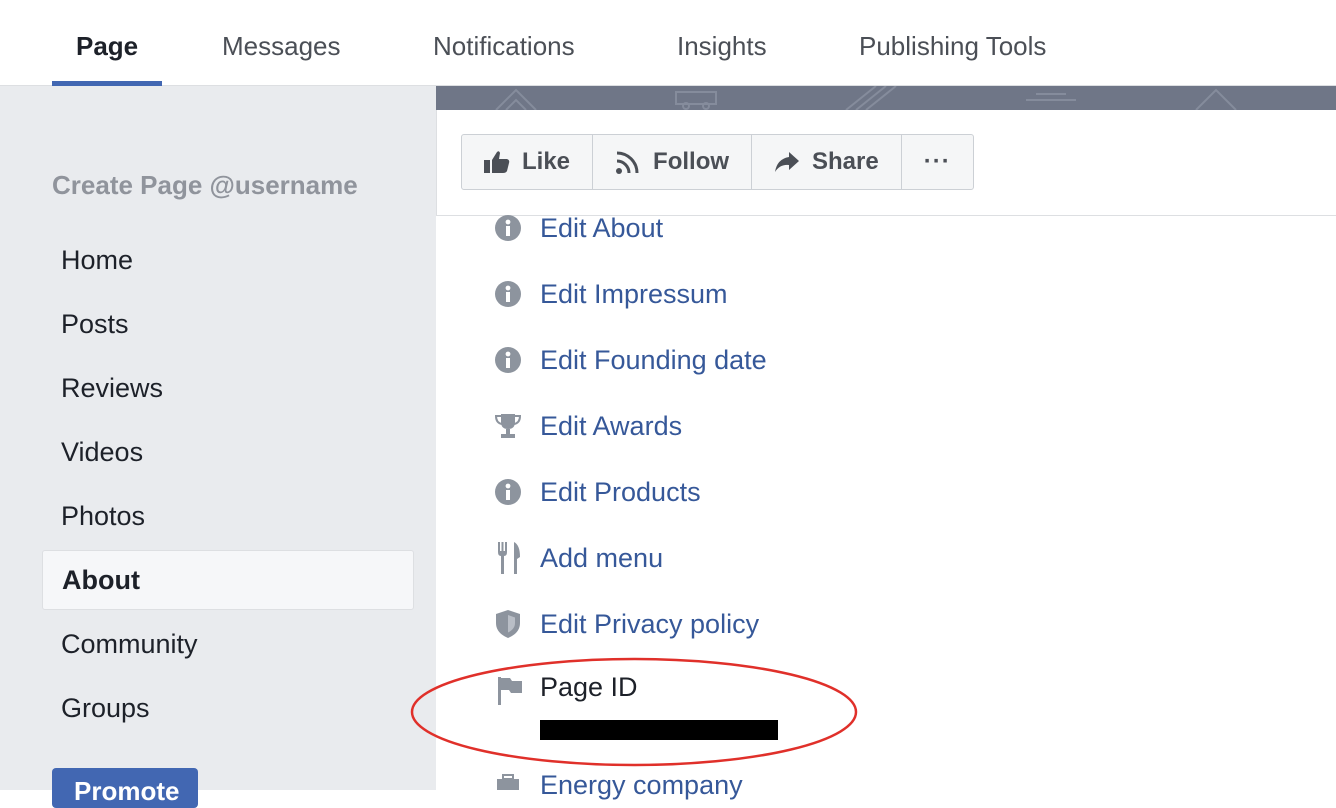 Image resolution: width=1336 pixels, height=808 pixels. I want to click on action-button-group: Like Follow Share ···, so click(717, 162).